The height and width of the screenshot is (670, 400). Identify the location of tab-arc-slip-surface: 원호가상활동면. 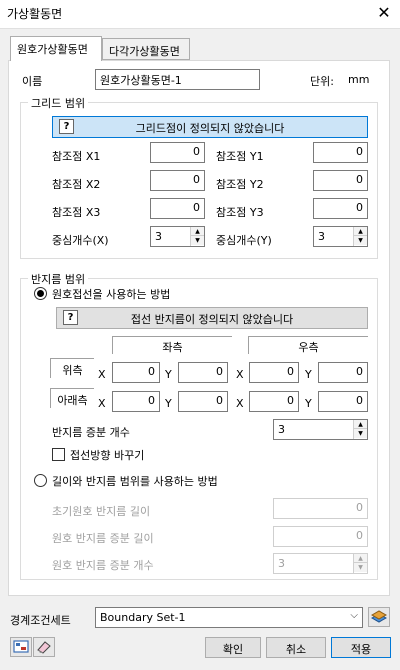
(56, 48).